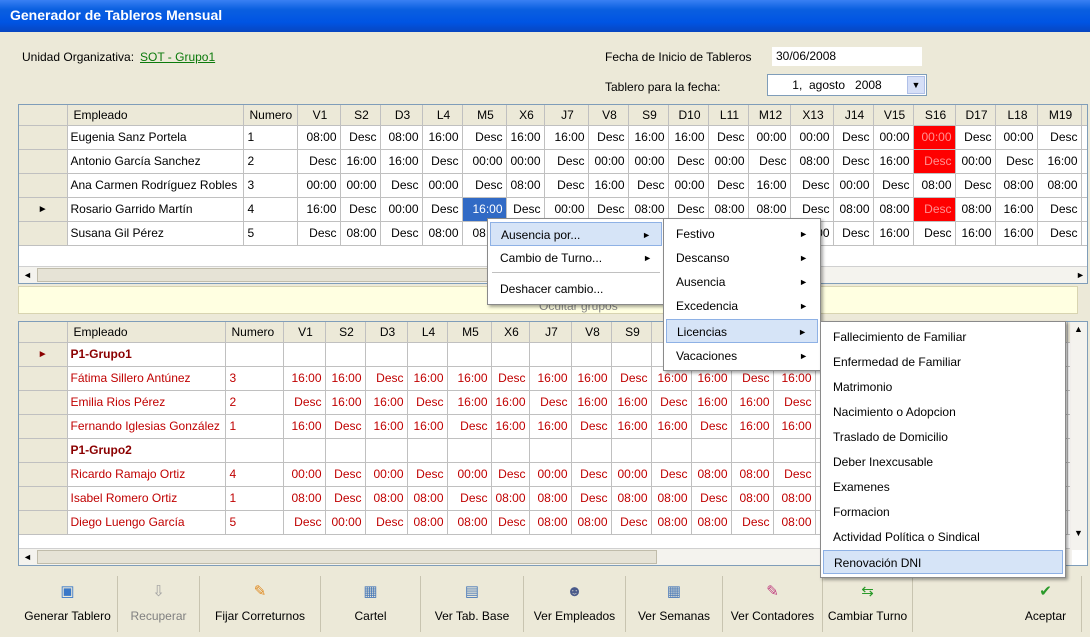 The height and width of the screenshot is (637, 1090). What do you see at coordinates (254, 474) in the screenshot?
I see `employee-number: 4` at bounding box center [254, 474].